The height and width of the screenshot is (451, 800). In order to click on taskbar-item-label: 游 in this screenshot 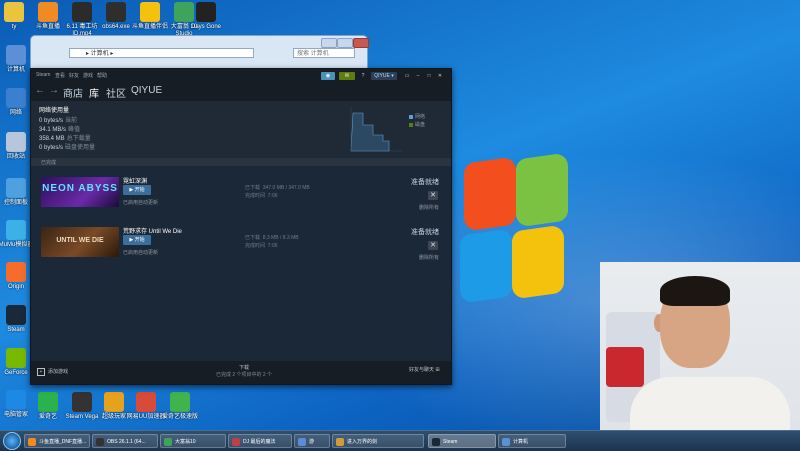, I will do `click(312, 442)`.